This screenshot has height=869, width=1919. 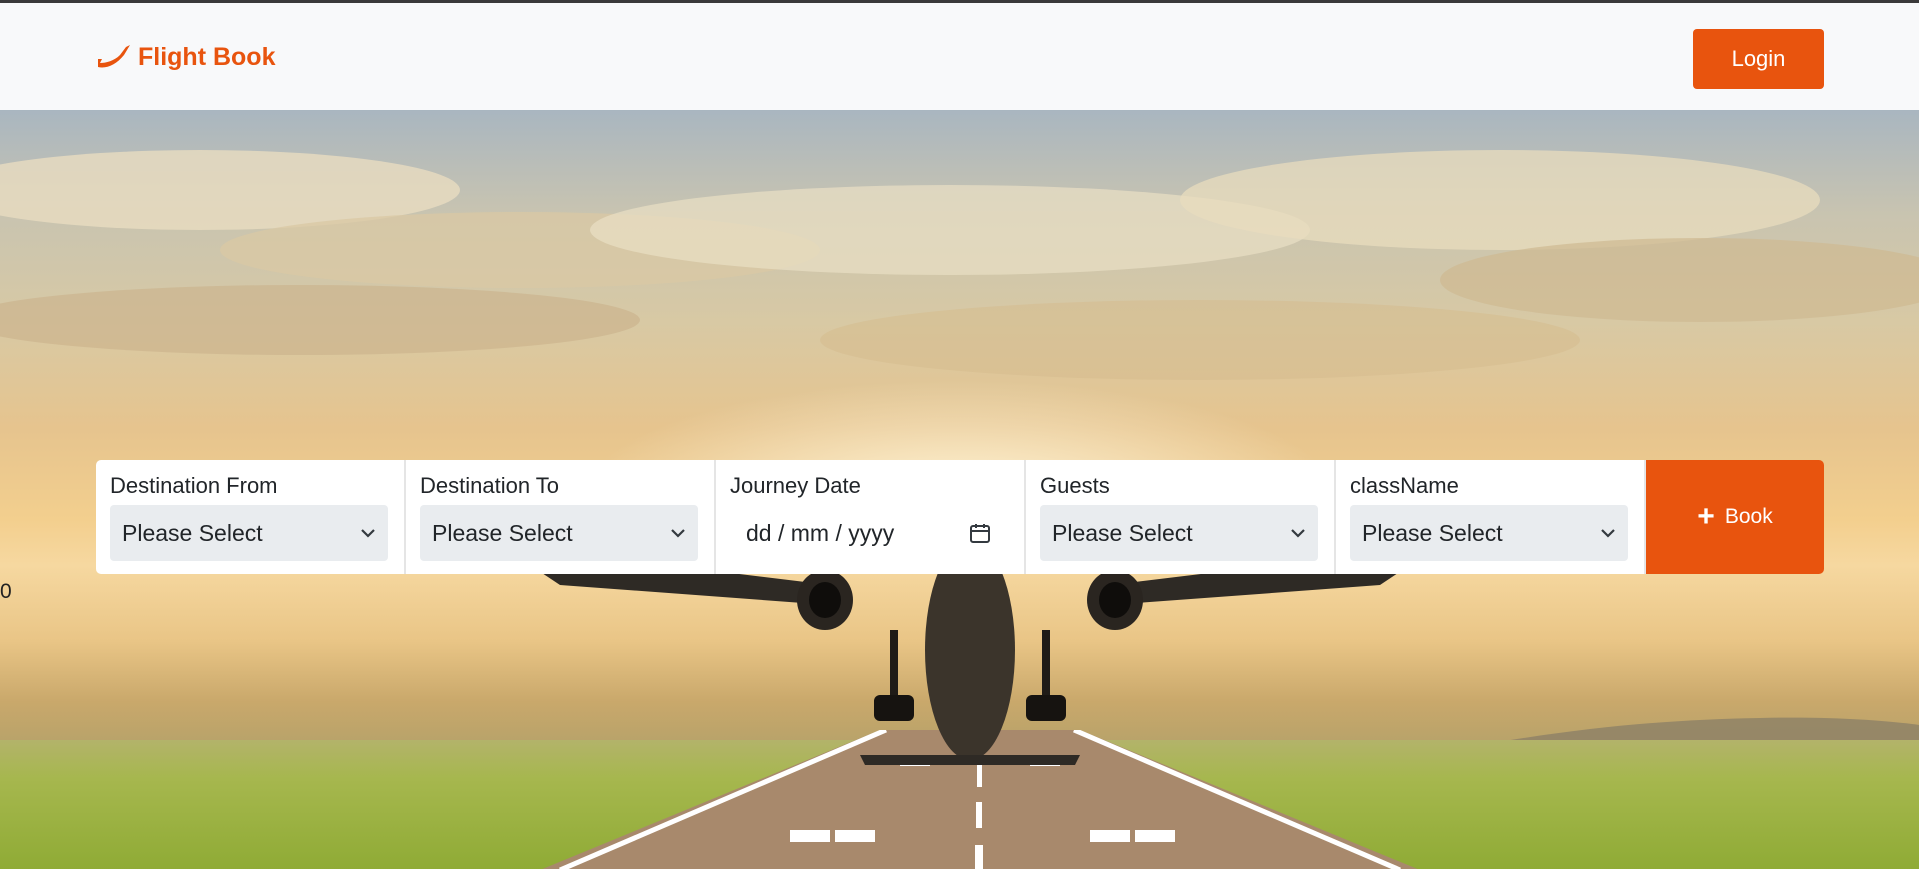 What do you see at coordinates (1122, 532) in the screenshot?
I see `guests-value: Please Select` at bounding box center [1122, 532].